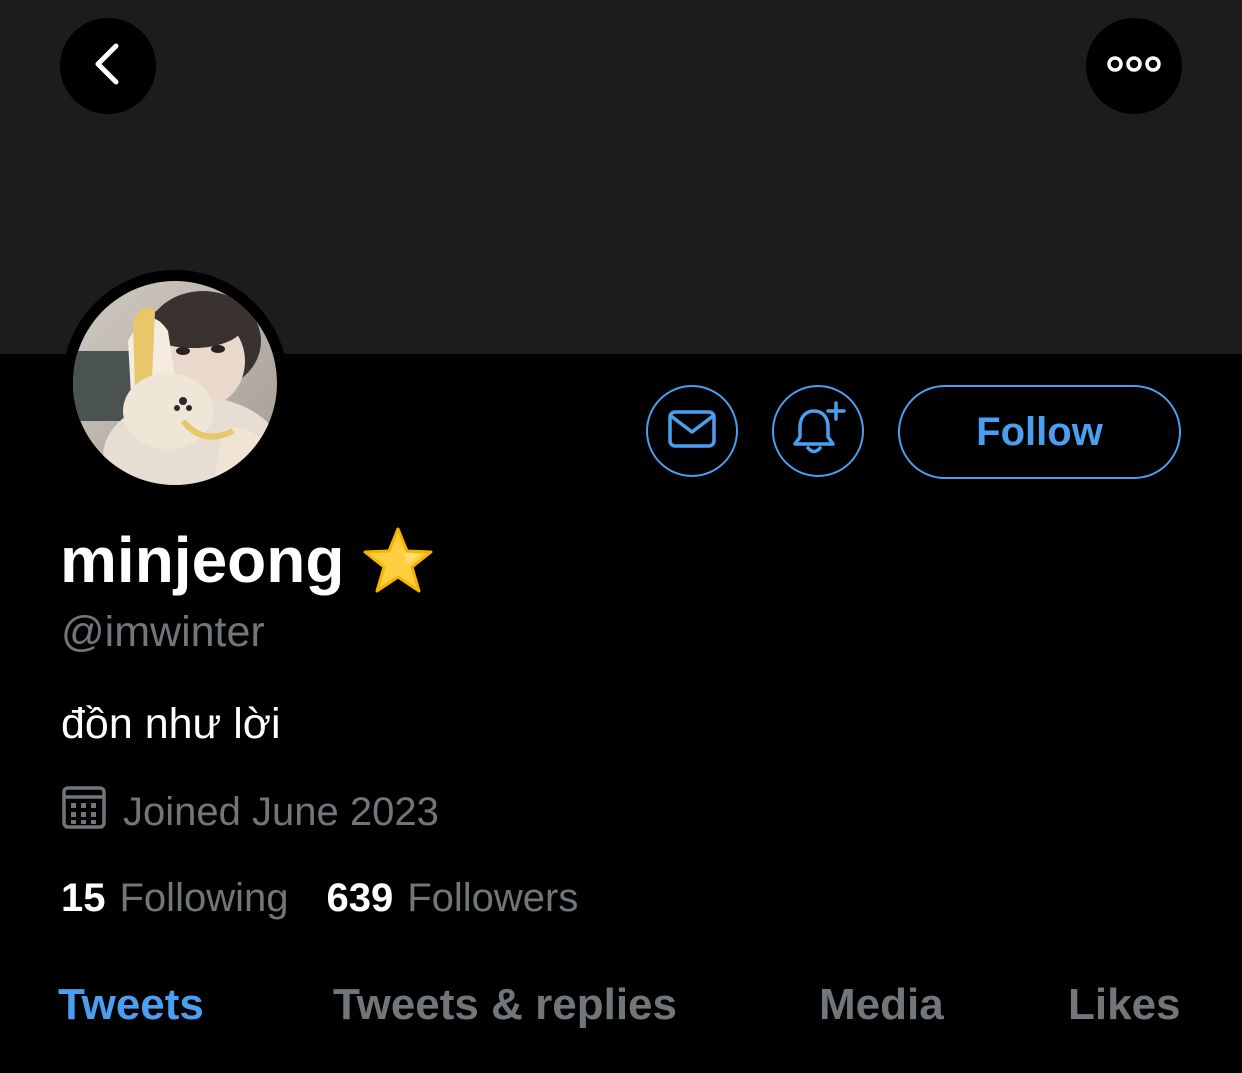 This screenshot has height=1073, width=1242. I want to click on more-dots-icon, so click(1134, 66).